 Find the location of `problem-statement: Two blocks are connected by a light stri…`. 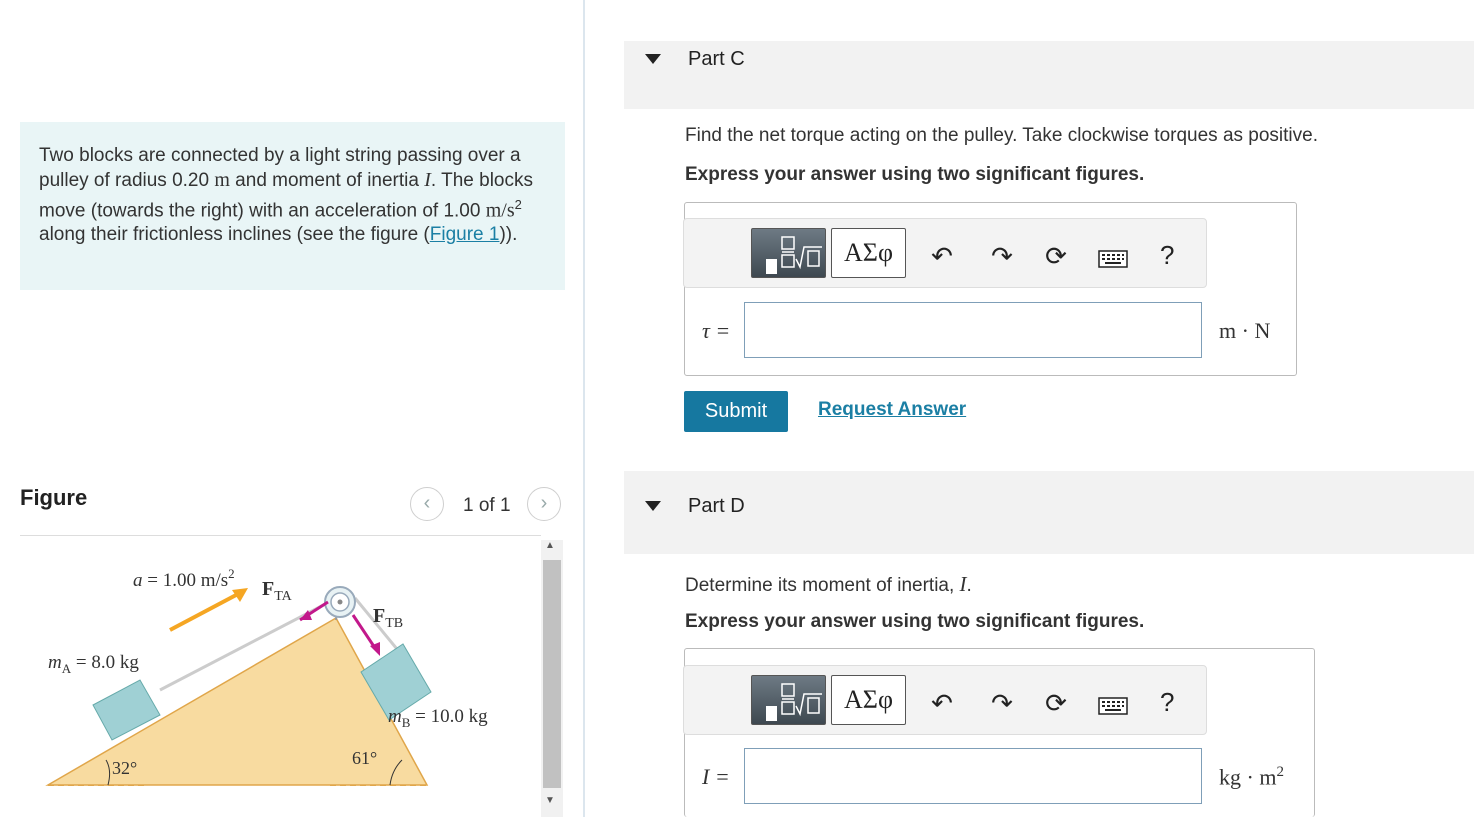

problem-statement: Two blocks are connected by a light stri… is located at coordinates (292, 206).